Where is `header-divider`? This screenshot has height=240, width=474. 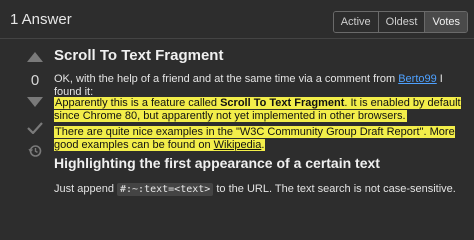
header-divider is located at coordinates (237, 38).